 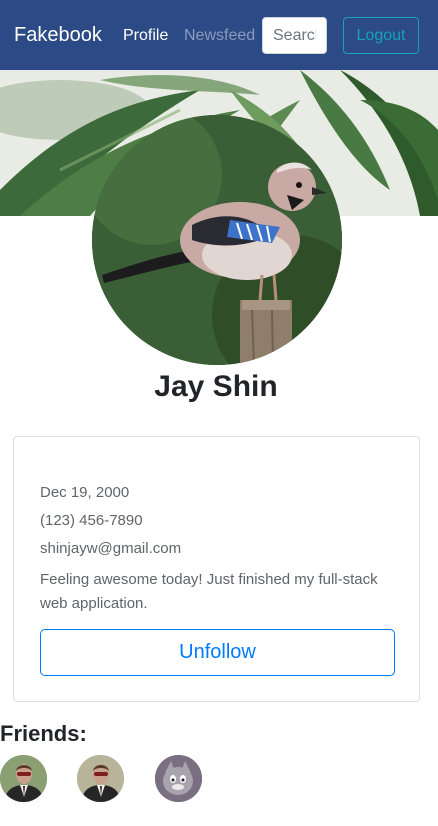 I want to click on search-input, so click(x=294, y=35).